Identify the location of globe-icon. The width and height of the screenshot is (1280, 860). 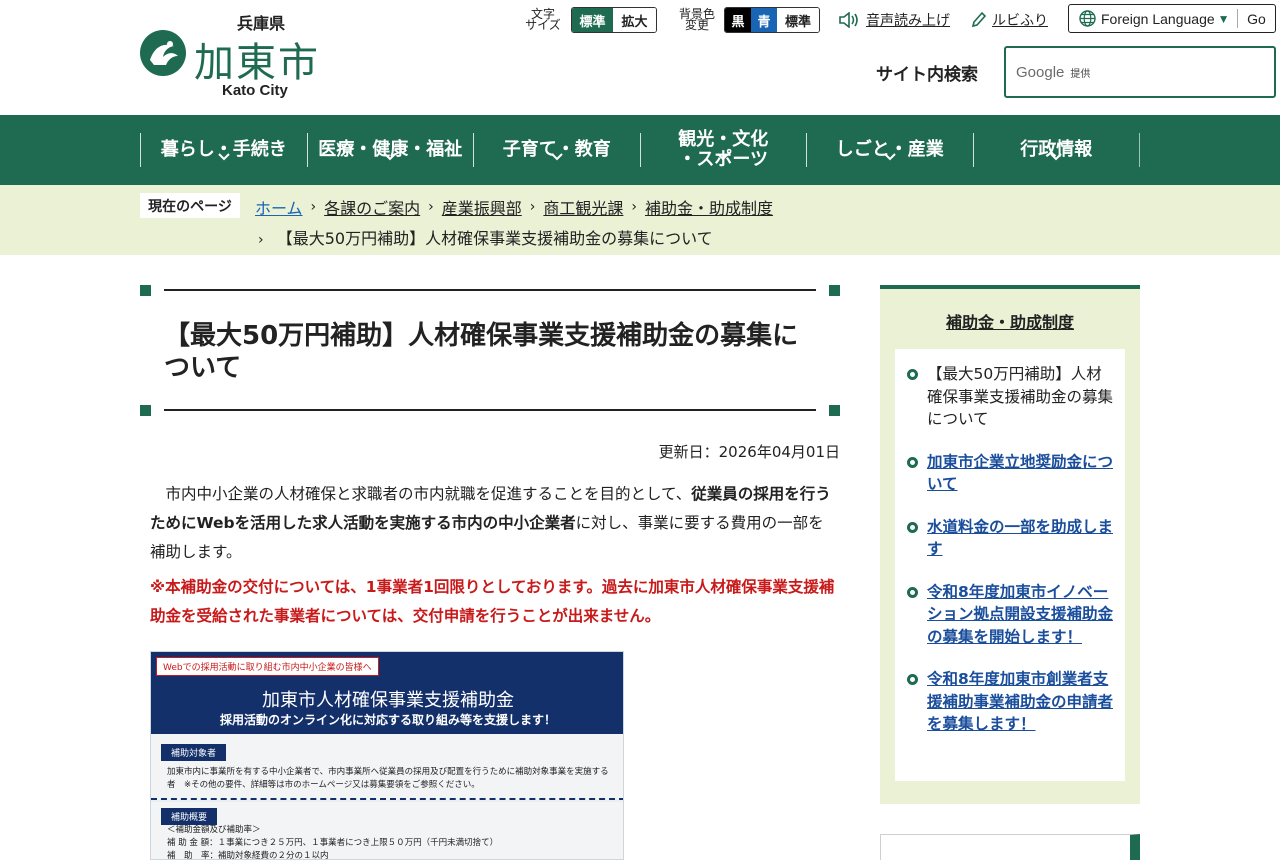
(1087, 18).